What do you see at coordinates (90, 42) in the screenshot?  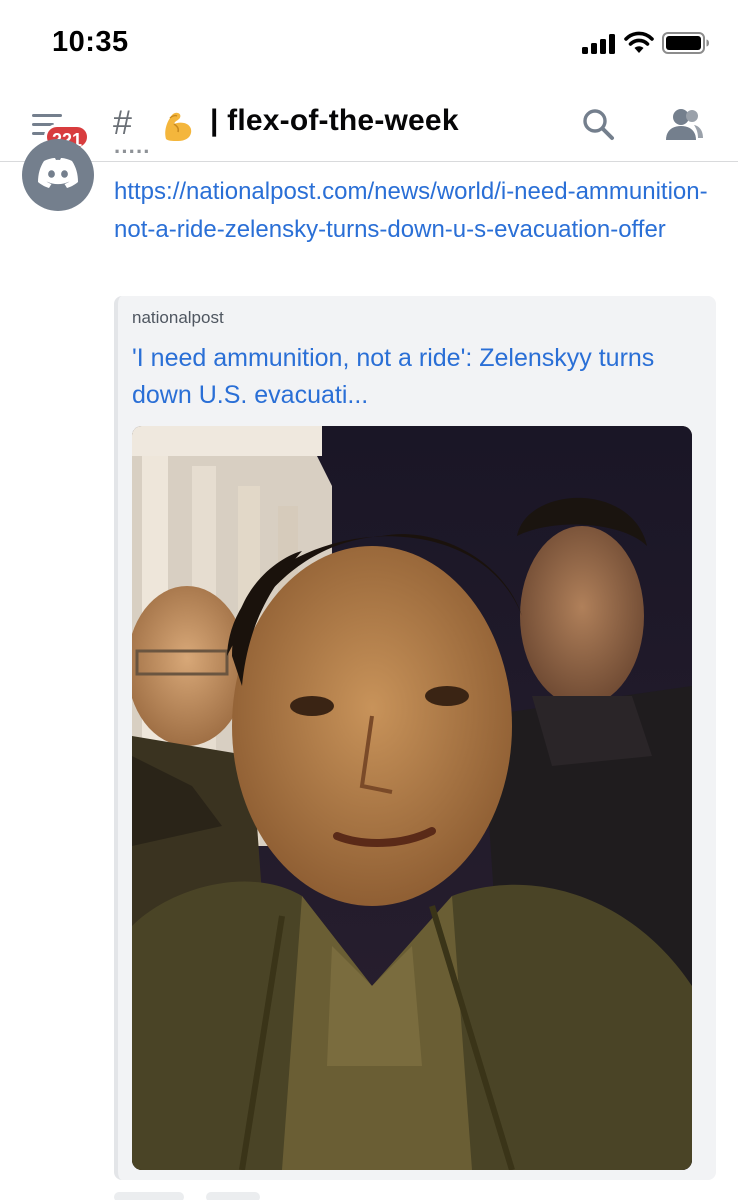 I see `status-time: 10:35` at bounding box center [90, 42].